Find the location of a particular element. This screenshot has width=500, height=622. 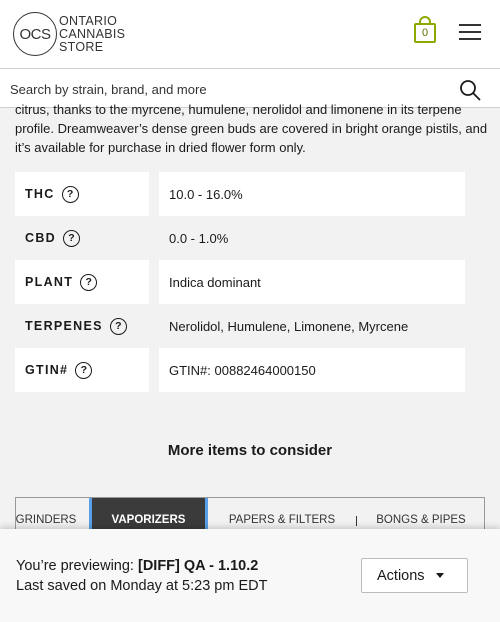

actions-button: Actions is located at coordinates (414, 575).